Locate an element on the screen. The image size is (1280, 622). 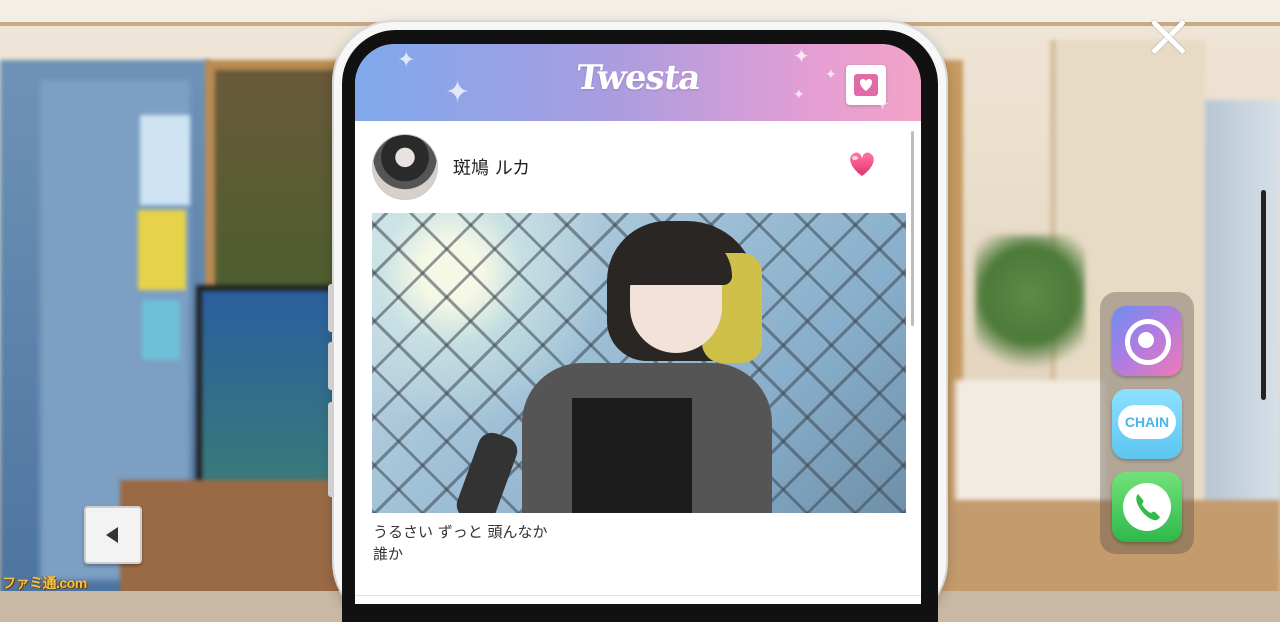
favorites-button is located at coordinates (866, 85).